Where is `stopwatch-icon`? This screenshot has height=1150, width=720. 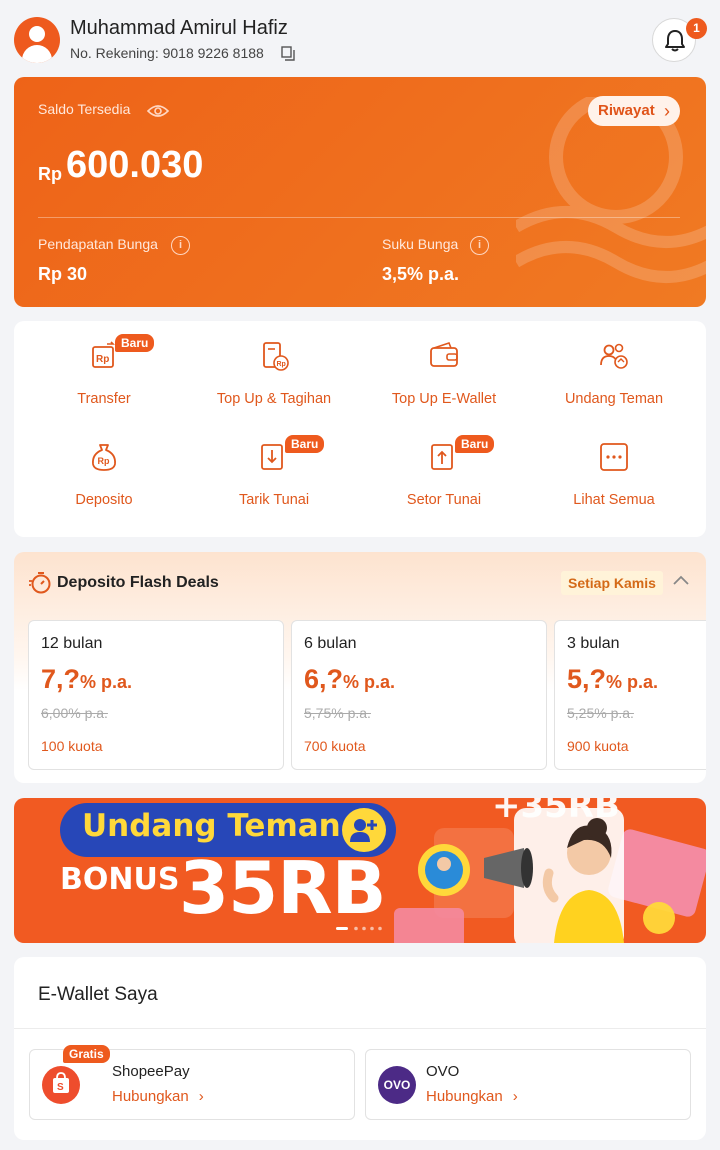
stopwatch-icon is located at coordinates (40, 583).